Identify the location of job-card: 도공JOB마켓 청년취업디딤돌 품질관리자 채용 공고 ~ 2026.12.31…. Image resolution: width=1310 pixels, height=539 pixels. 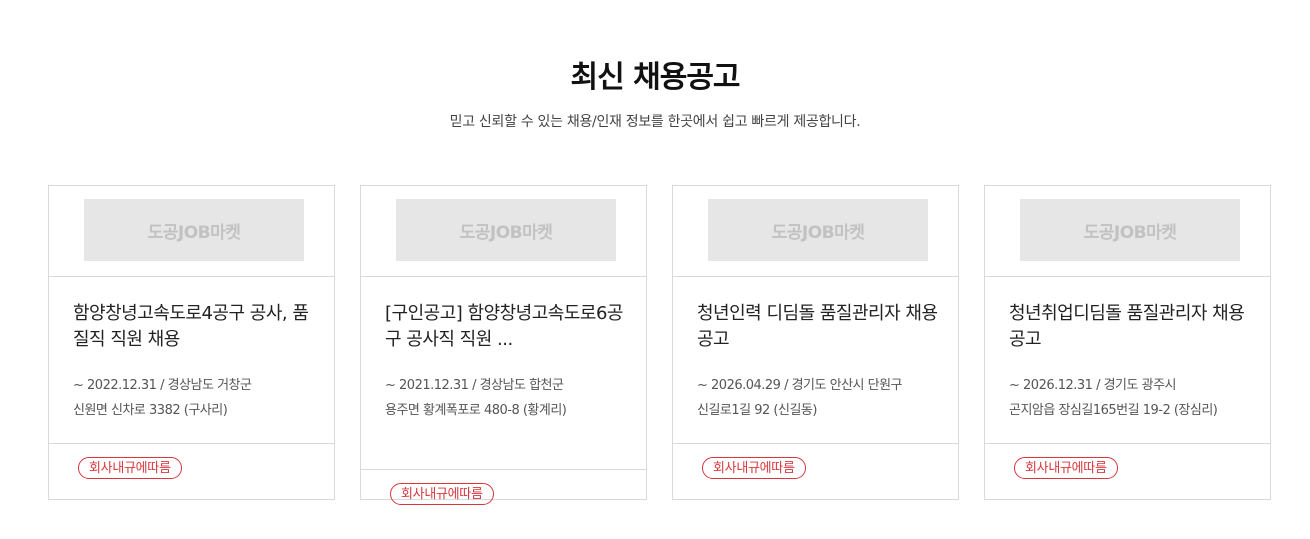
(1127, 342).